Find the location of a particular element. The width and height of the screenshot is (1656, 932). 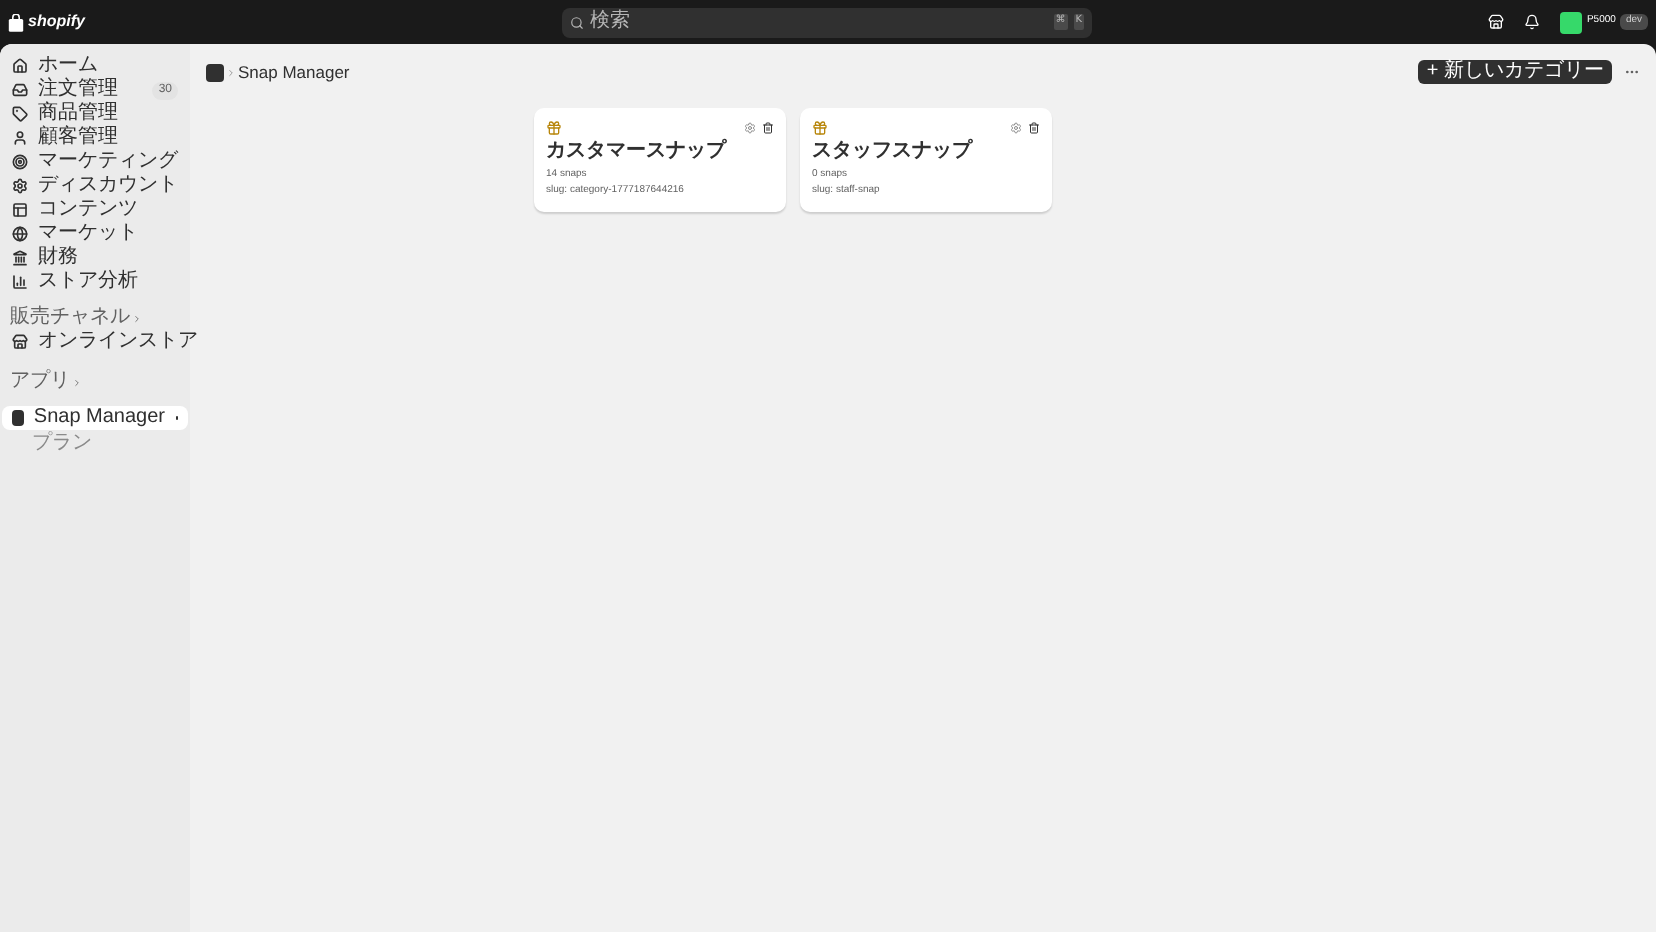

nav-item: Snap Manager is located at coordinates (95, 418).